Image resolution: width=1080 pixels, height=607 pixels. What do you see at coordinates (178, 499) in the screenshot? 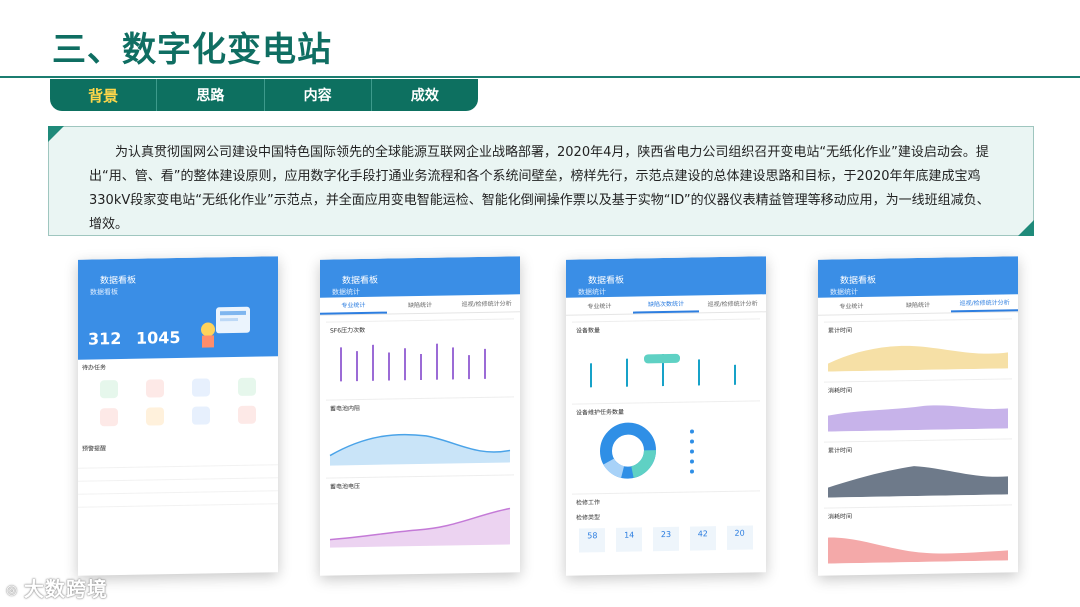
I see `list-item` at bounding box center [178, 499].